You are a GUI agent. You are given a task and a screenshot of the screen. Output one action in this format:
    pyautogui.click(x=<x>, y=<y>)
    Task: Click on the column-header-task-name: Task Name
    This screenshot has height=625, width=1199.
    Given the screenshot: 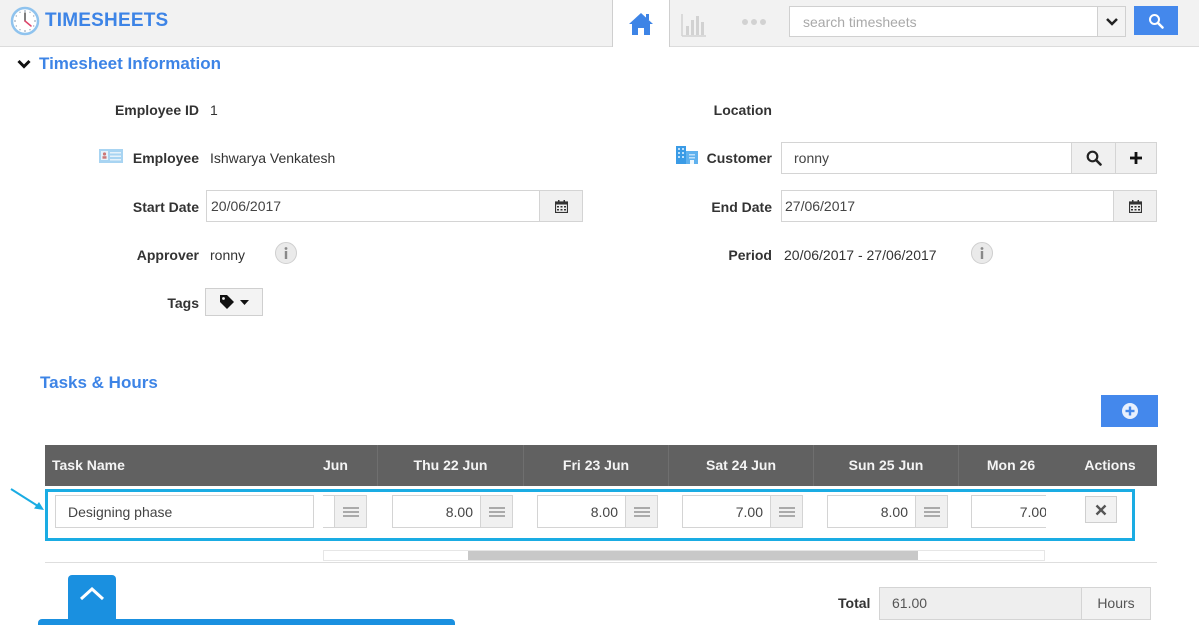 What is the action you would take?
    pyautogui.click(x=88, y=465)
    